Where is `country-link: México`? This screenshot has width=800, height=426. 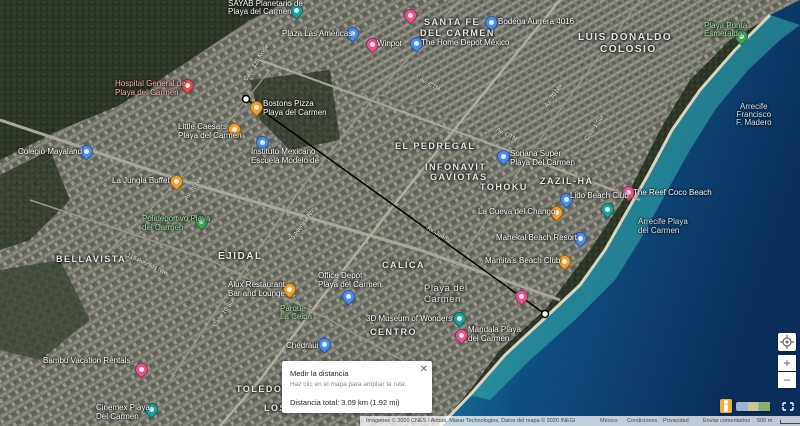
country-link: México is located at coordinates (608, 421).